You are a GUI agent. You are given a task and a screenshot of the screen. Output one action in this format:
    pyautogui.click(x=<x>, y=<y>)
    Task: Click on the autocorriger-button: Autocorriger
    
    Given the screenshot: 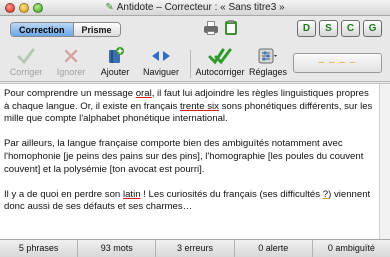 What is the action you would take?
    pyautogui.click(x=220, y=61)
    